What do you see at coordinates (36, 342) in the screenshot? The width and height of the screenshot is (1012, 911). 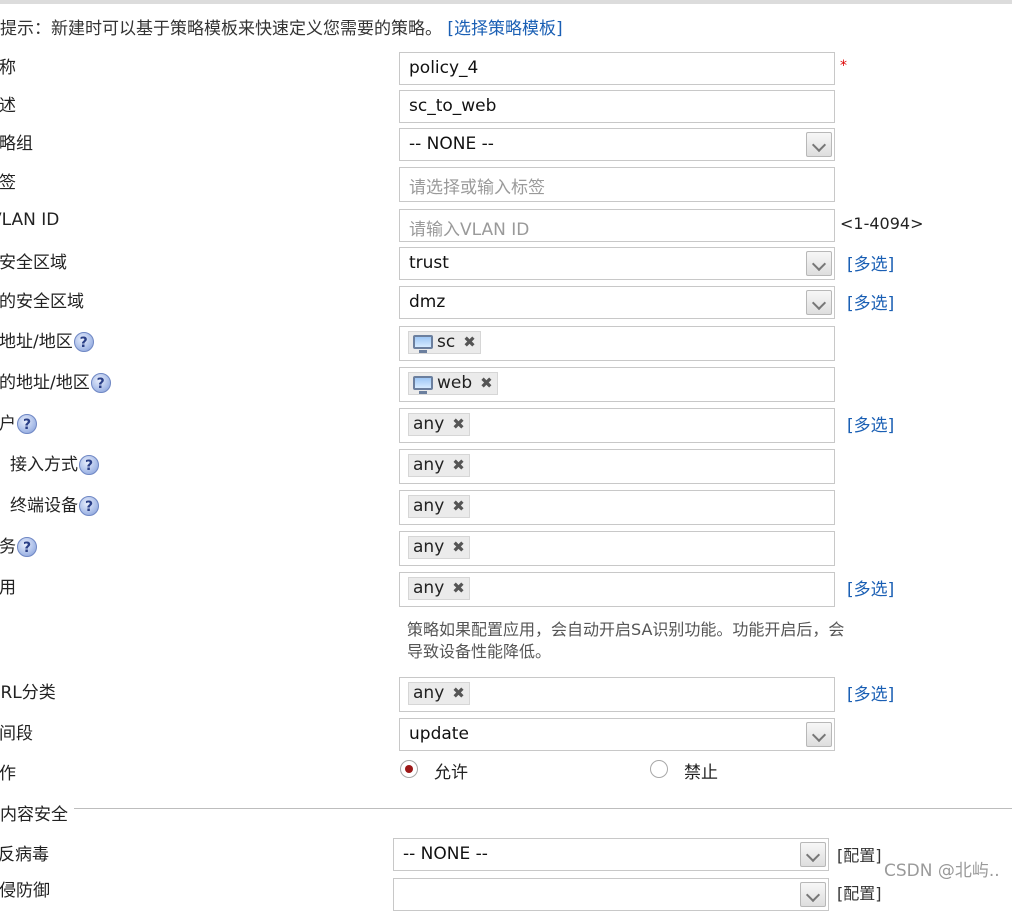 I see `label-src-addr-text: 源地址/地区` at bounding box center [36, 342].